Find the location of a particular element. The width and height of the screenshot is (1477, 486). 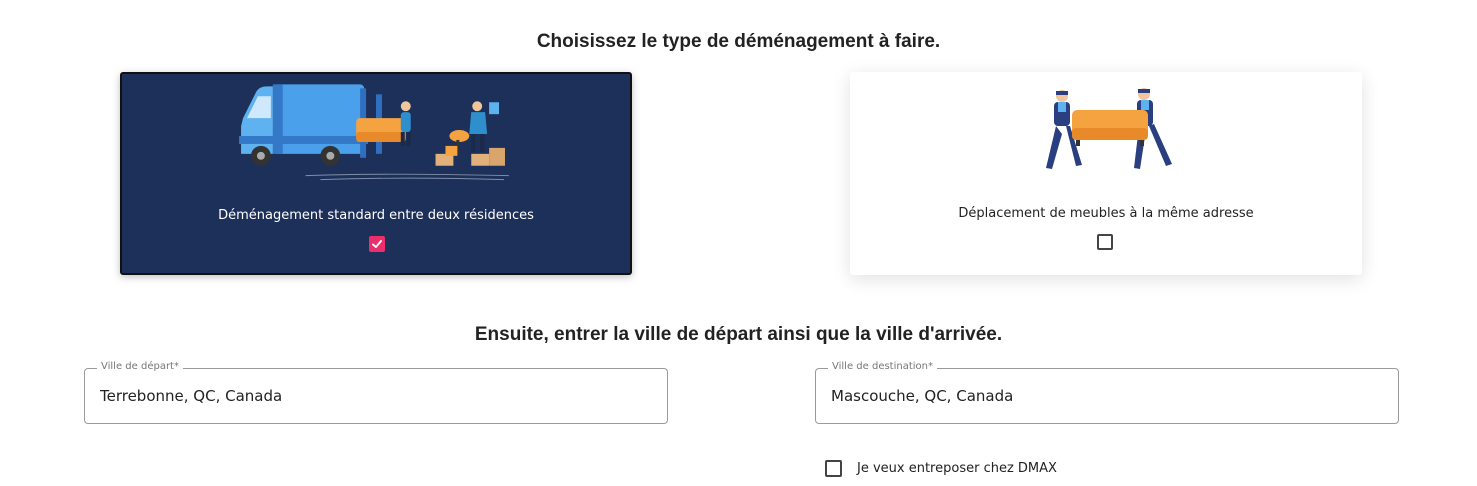

departure-city-label: Ville de départ* is located at coordinates (140, 366).